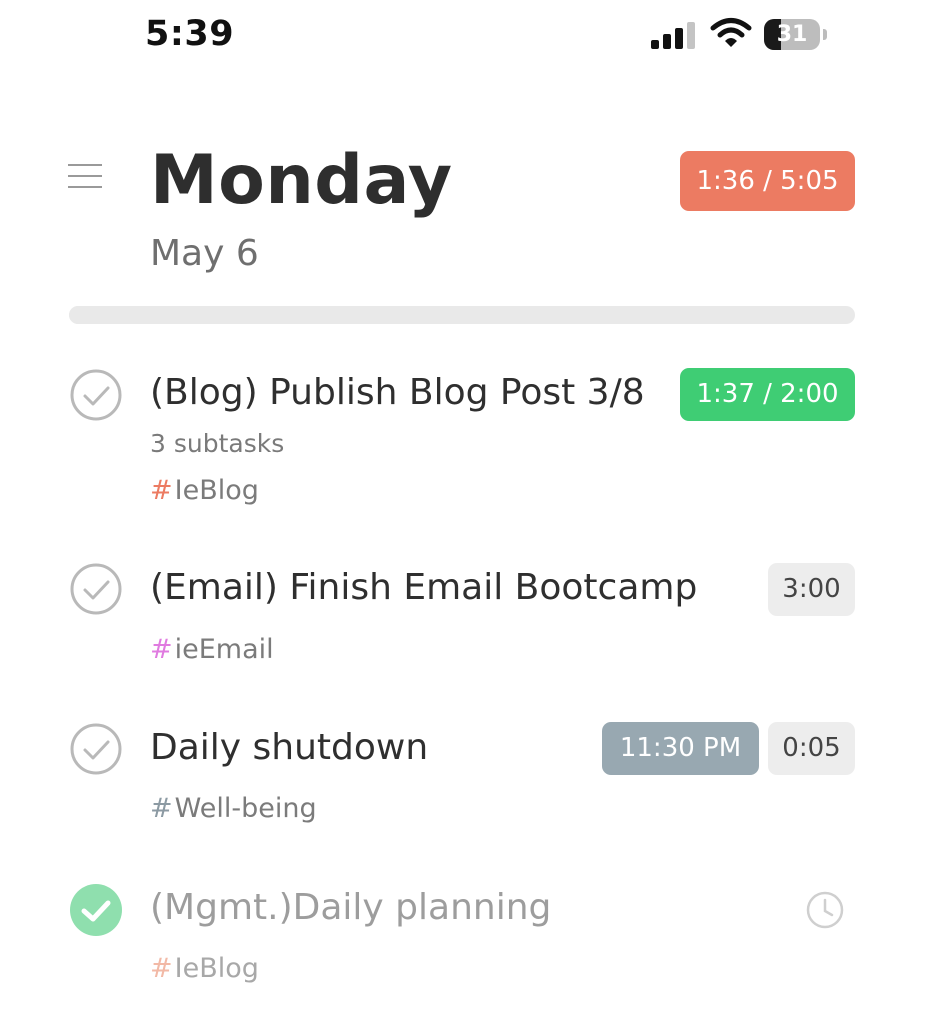 Image resolution: width=950 pixels, height=1024 pixels. Describe the element at coordinates (811, 748) in the screenshot. I see `task-time-badge: 0:05` at that location.